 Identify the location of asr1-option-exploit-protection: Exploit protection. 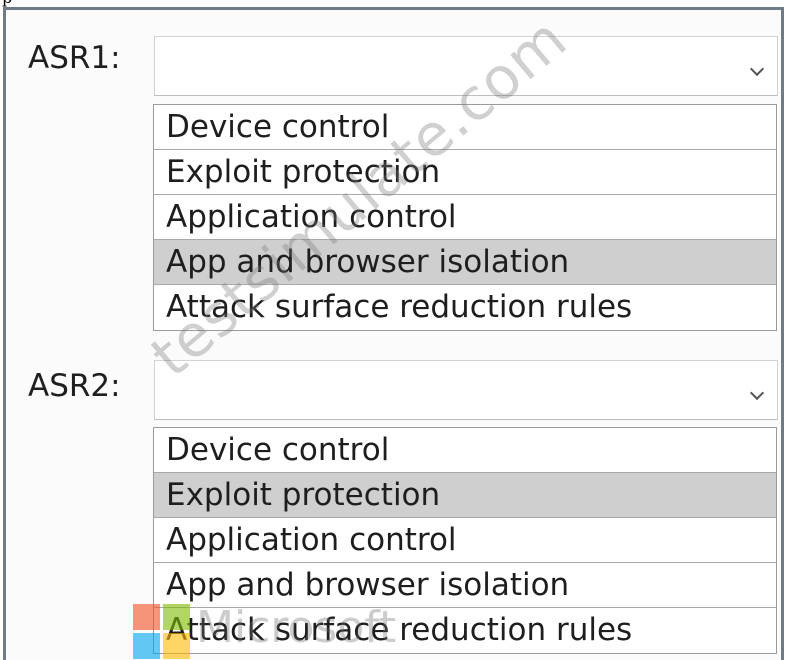
(465, 172).